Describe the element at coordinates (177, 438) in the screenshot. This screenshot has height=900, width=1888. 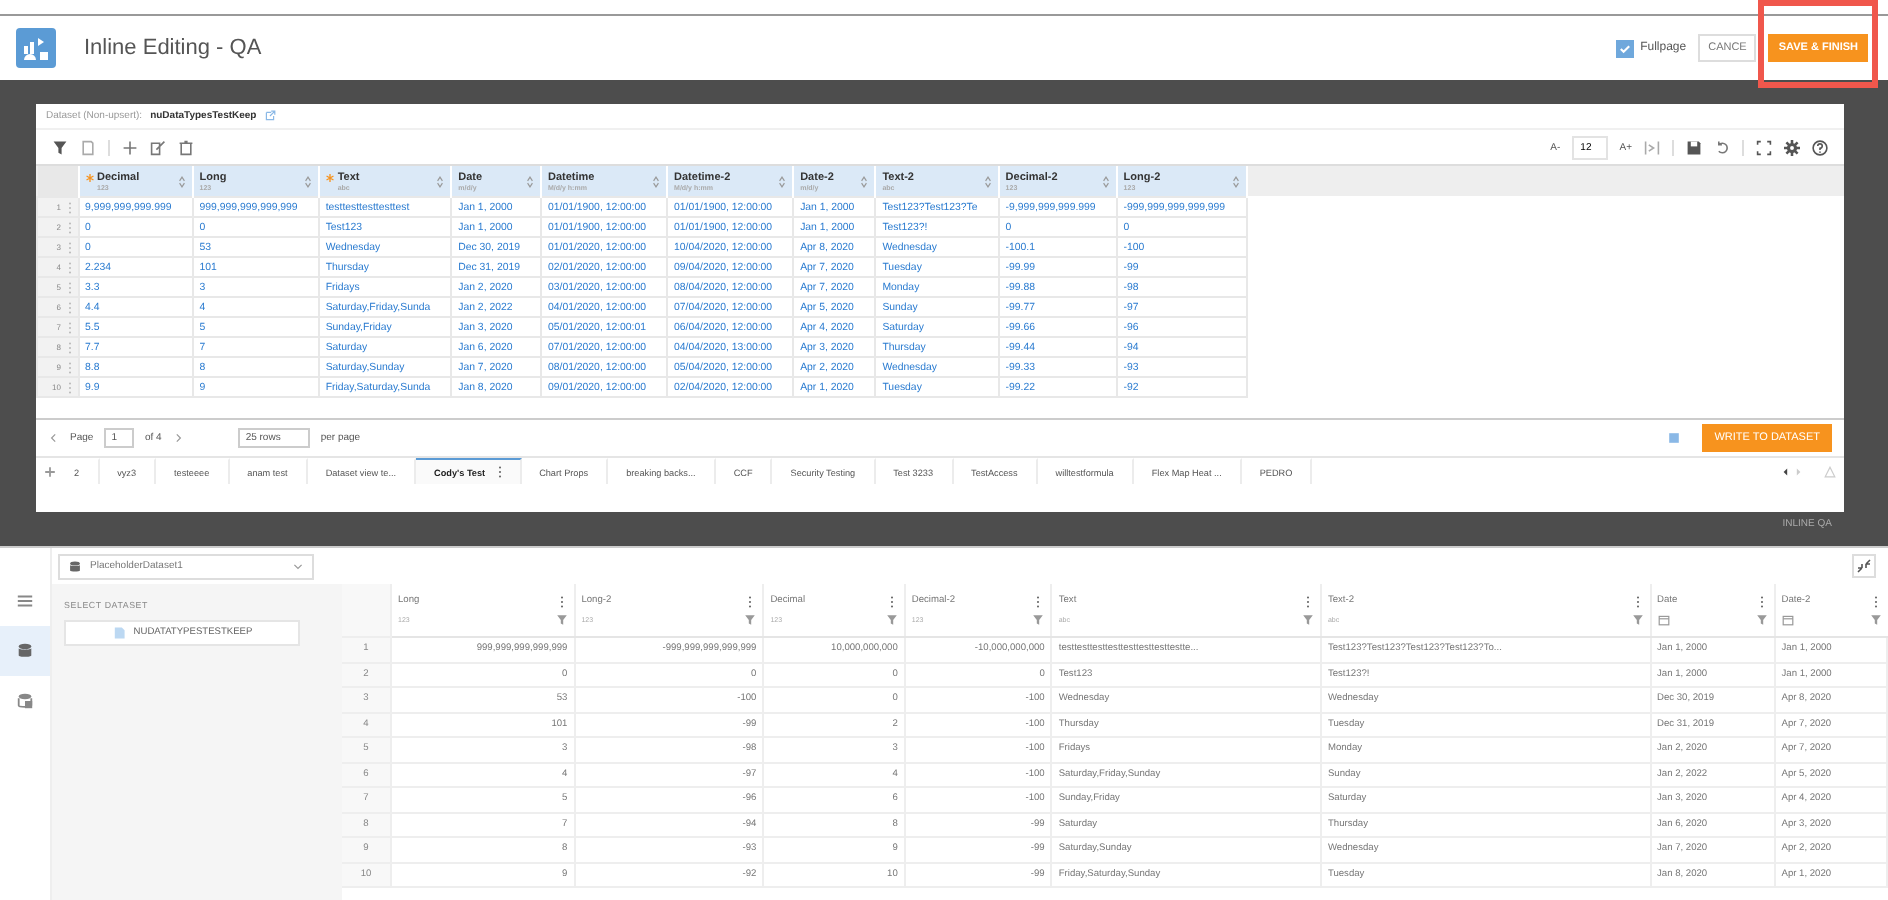
I see `next-page-icon` at that location.